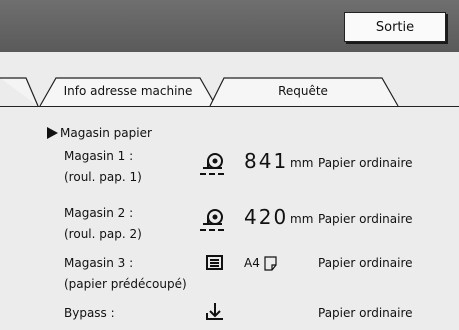  Describe the element at coordinates (266, 217) in the screenshot. I see `tray-2-size-value: 420` at that location.